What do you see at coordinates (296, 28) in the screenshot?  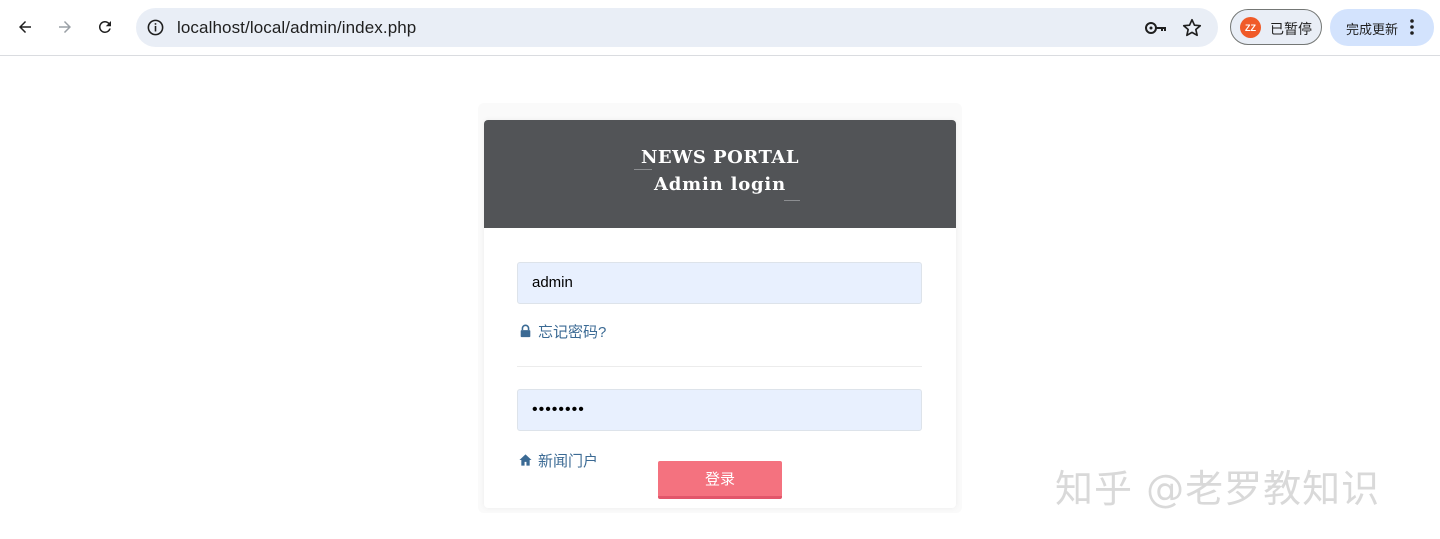 I see `url-text: localhost/local/admin/index.php` at bounding box center [296, 28].